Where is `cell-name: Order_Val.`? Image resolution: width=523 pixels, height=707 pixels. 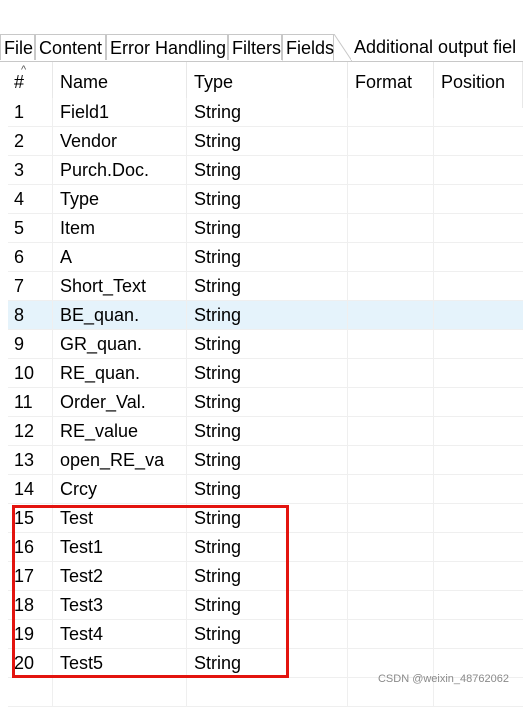 cell-name: Order_Val. is located at coordinates (120, 402).